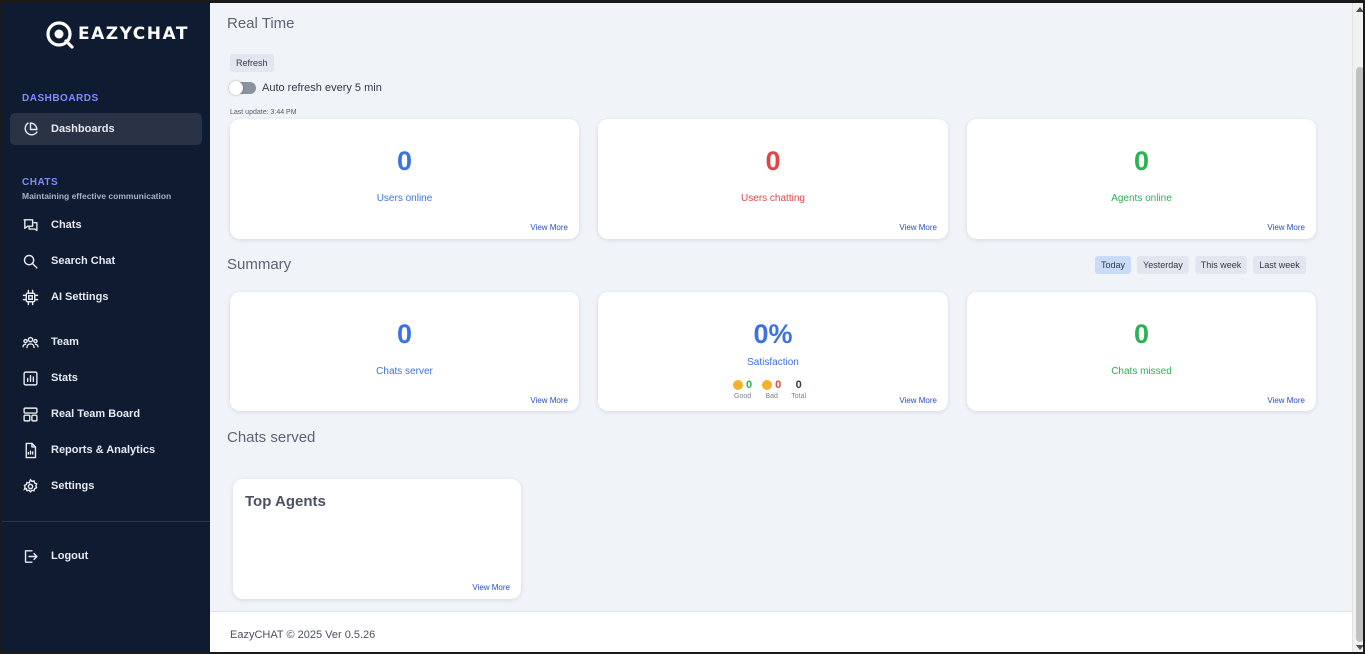 This screenshot has height=654, width=1365. I want to click on section-title-dashboards: DASHBOARDS, so click(60, 98).